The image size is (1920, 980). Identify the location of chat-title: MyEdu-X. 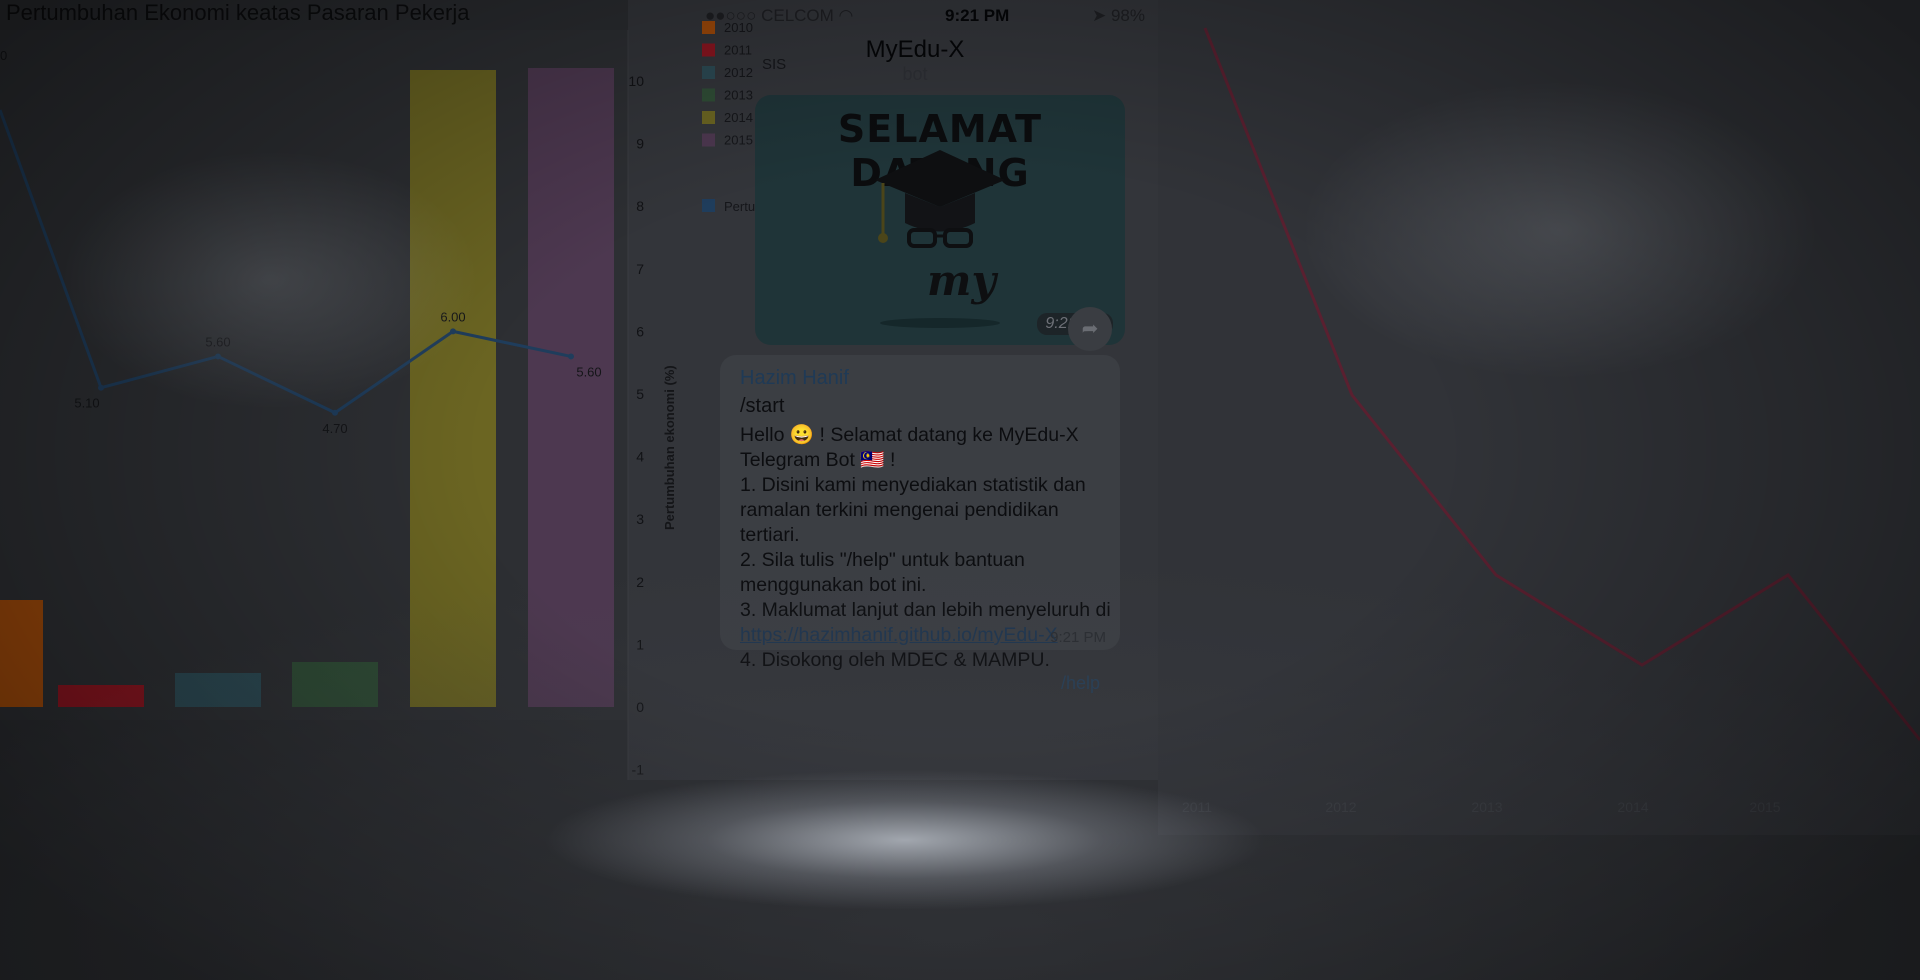
(915, 50).